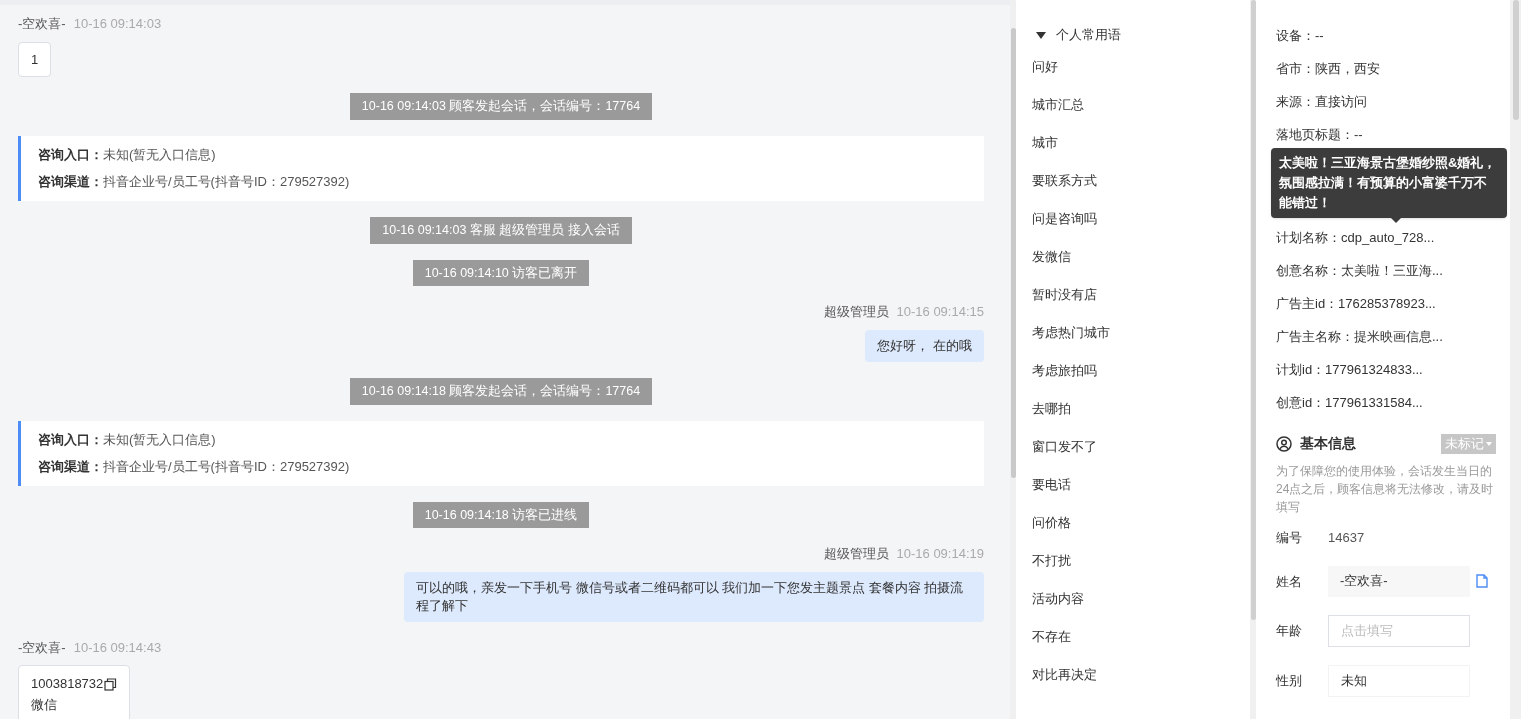 Image resolution: width=1521 pixels, height=719 pixels. I want to click on contact-type: 微信, so click(44, 704).